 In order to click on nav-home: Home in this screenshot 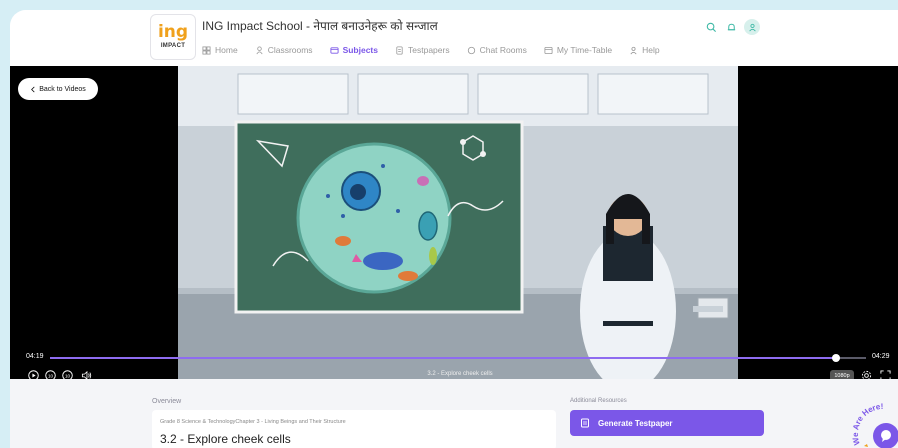, I will do `click(220, 50)`.